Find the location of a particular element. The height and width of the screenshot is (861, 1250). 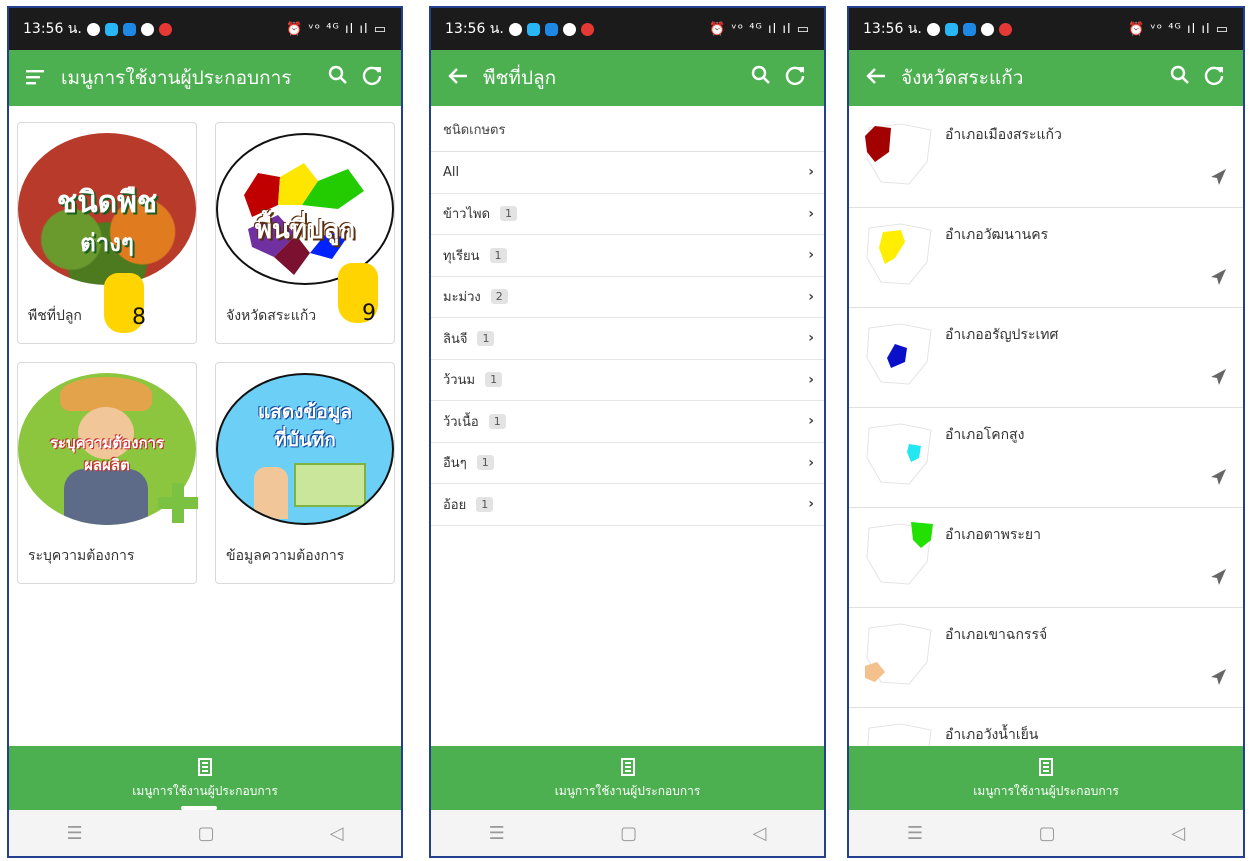

card-label: ข้อมูลความต้องการ is located at coordinates (285, 556).